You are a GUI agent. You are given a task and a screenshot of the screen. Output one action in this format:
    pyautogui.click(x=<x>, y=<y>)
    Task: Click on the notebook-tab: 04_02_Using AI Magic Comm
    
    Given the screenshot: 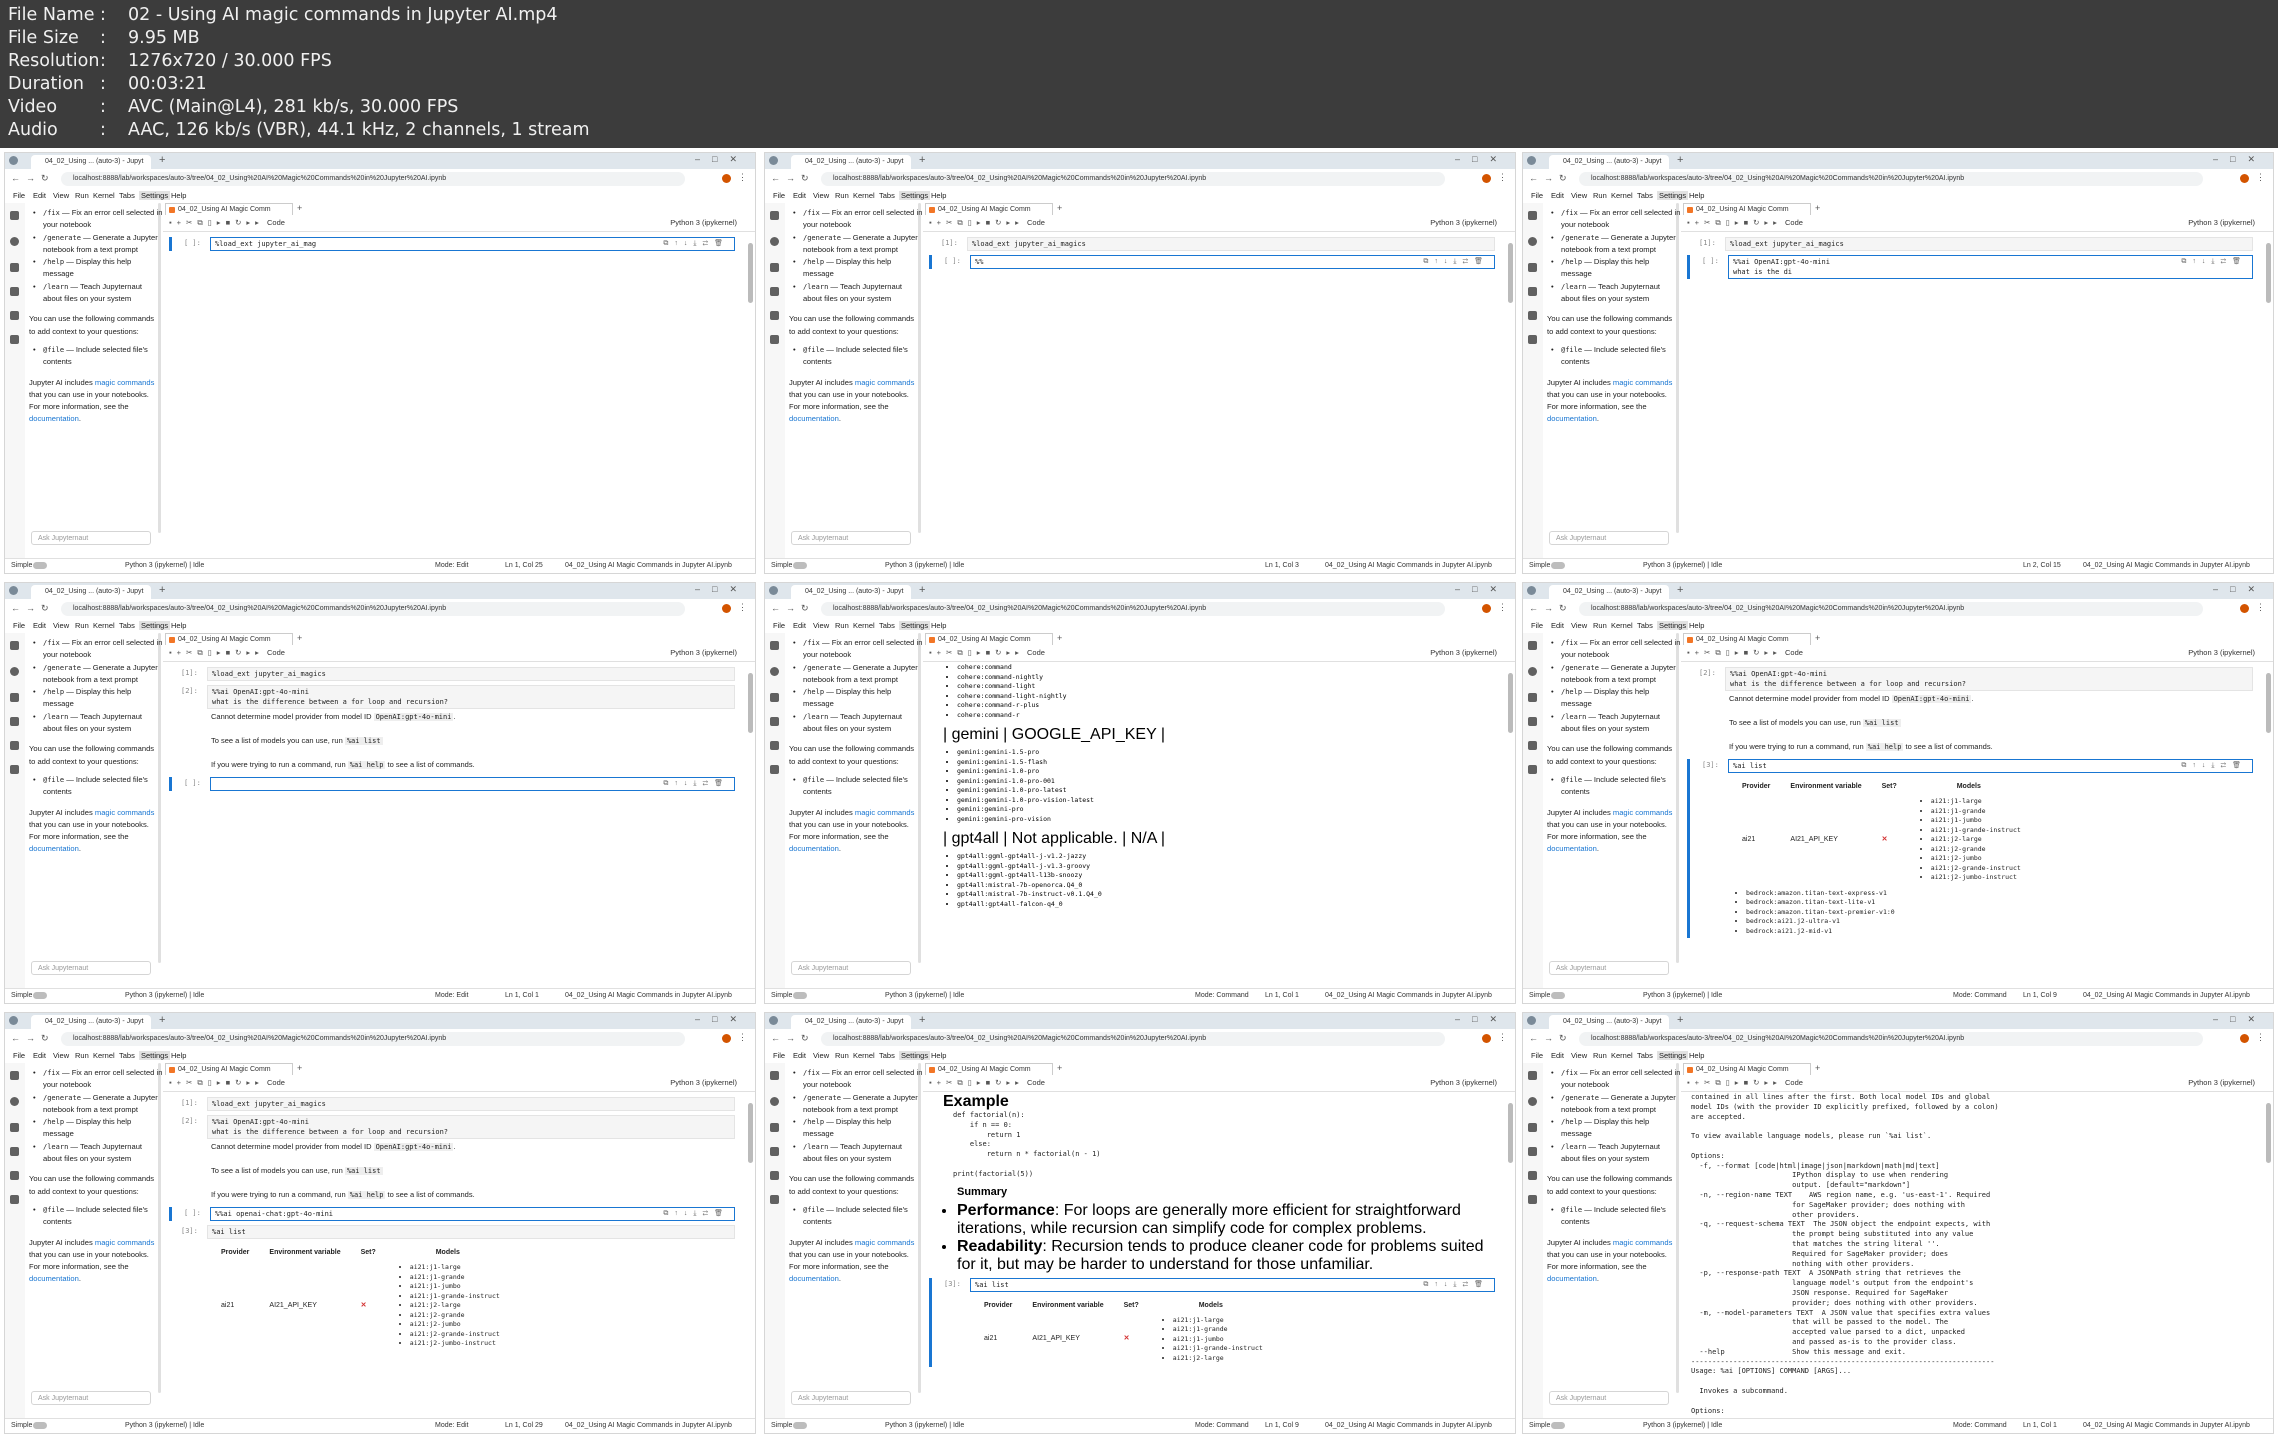 What is the action you would take?
    pyautogui.click(x=989, y=639)
    